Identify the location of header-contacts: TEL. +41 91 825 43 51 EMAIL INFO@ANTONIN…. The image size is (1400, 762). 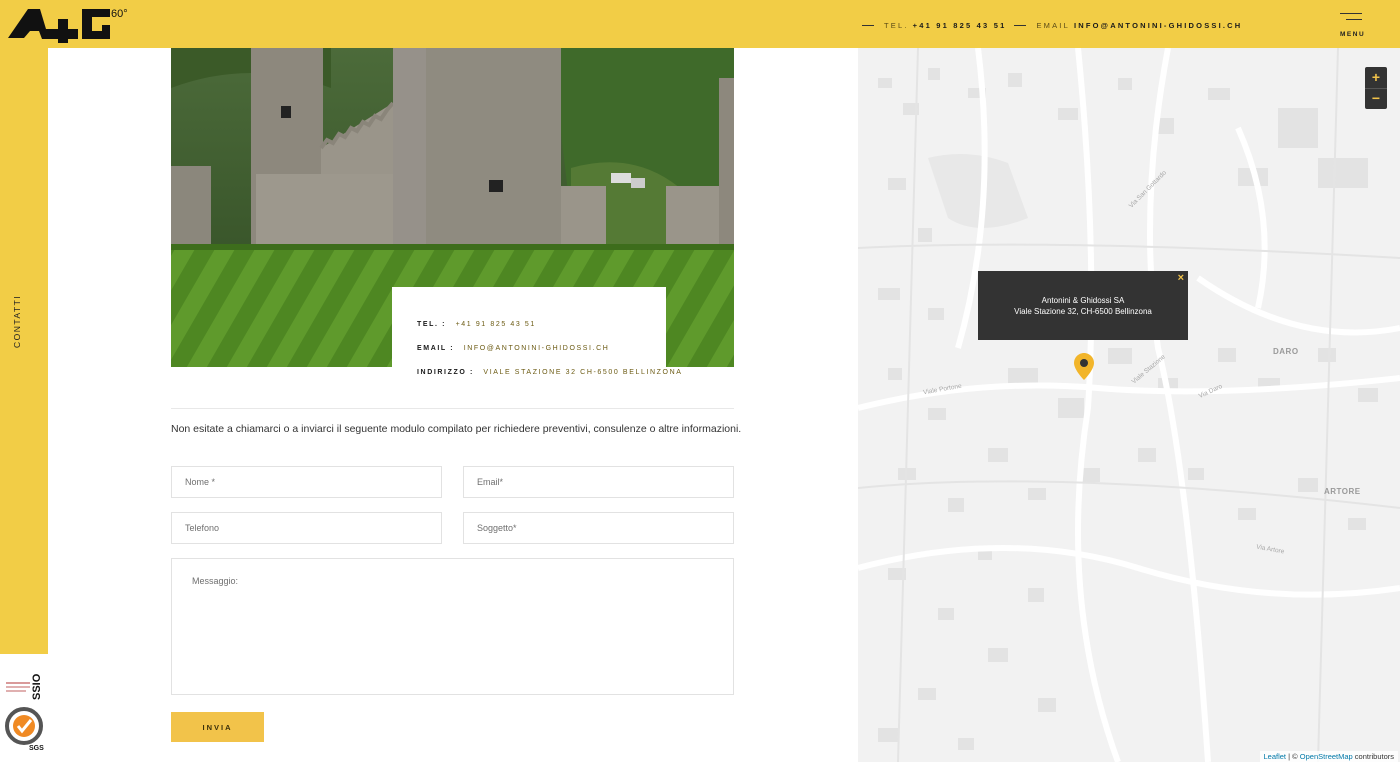
(1052, 25).